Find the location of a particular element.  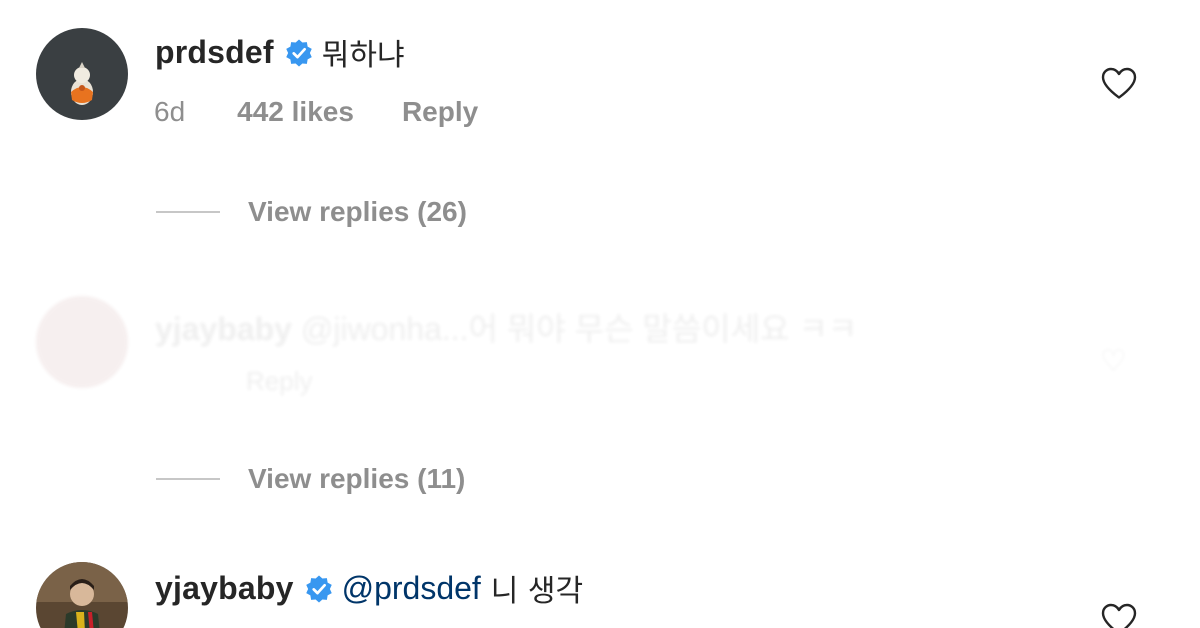

timestamp: 6d is located at coordinates (170, 111).